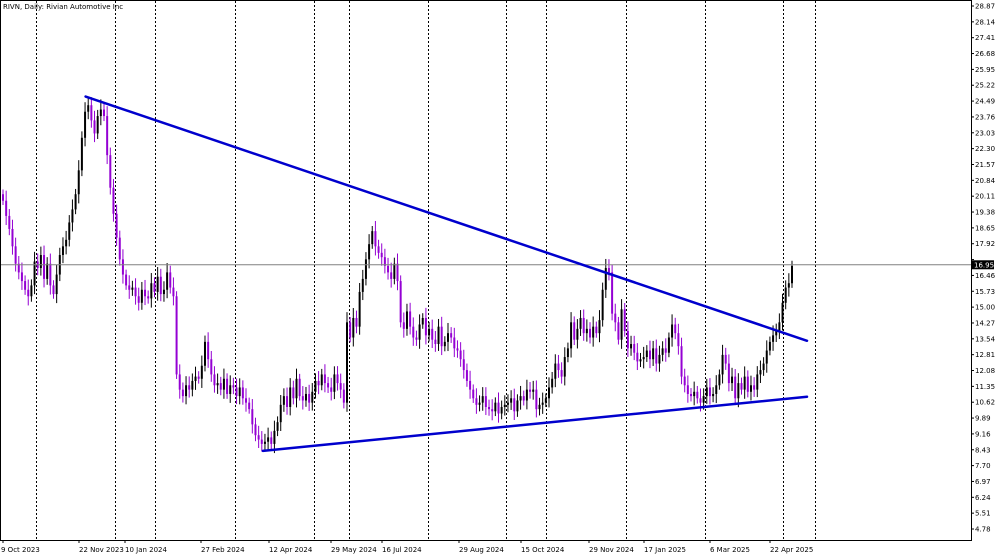 Image resolution: width=1000 pixels, height=557 pixels. I want to click on price-tick-label: 9.16, so click(983, 434).